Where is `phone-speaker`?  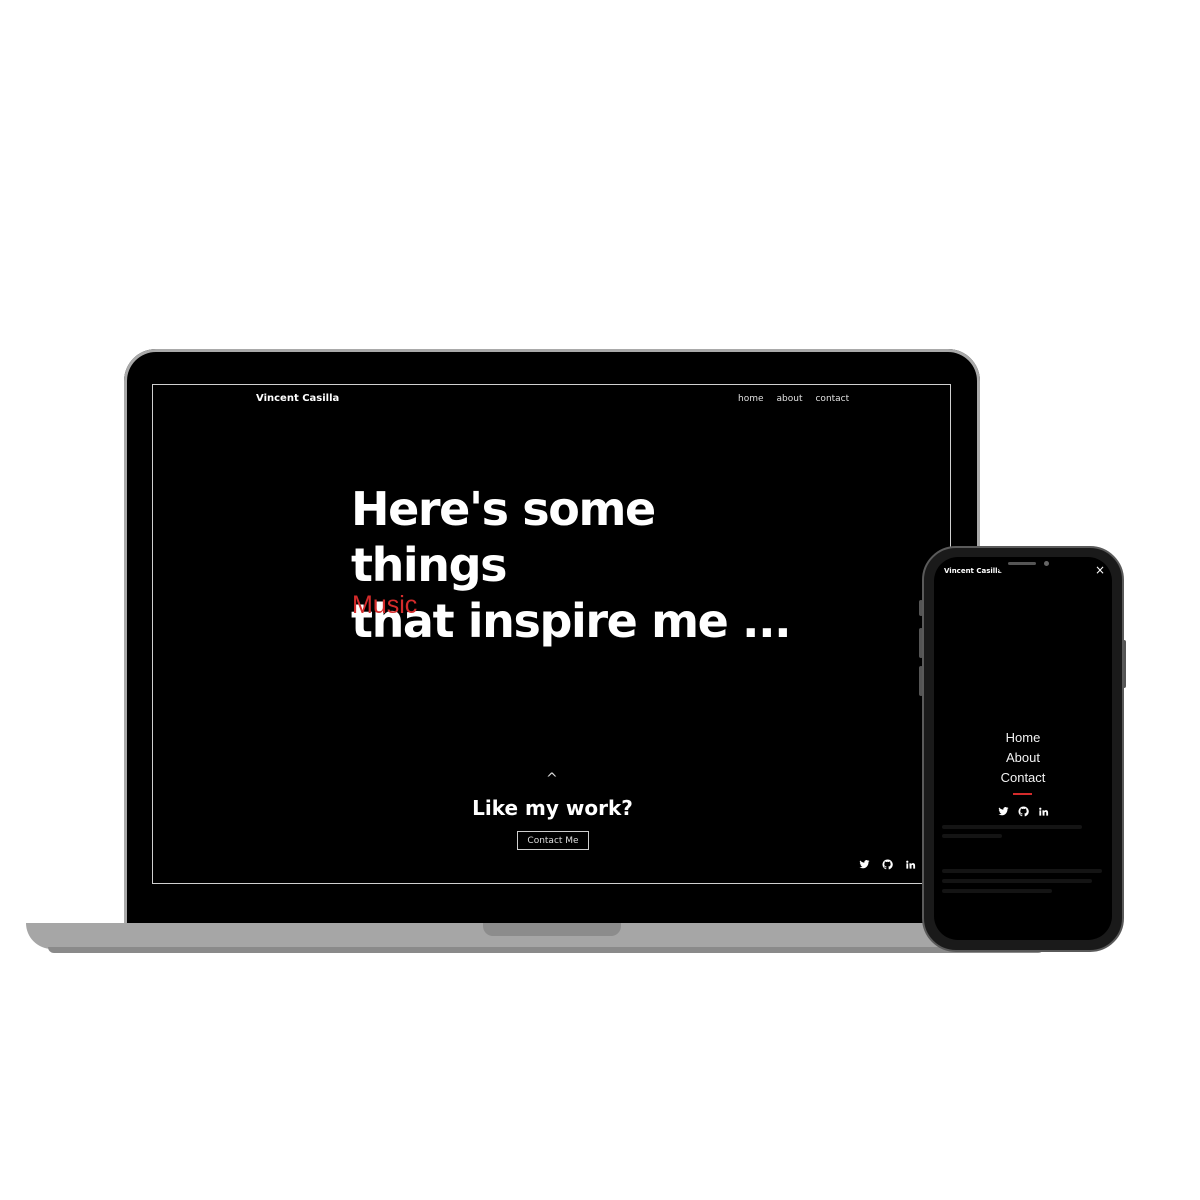
phone-speaker is located at coordinates (1022, 563).